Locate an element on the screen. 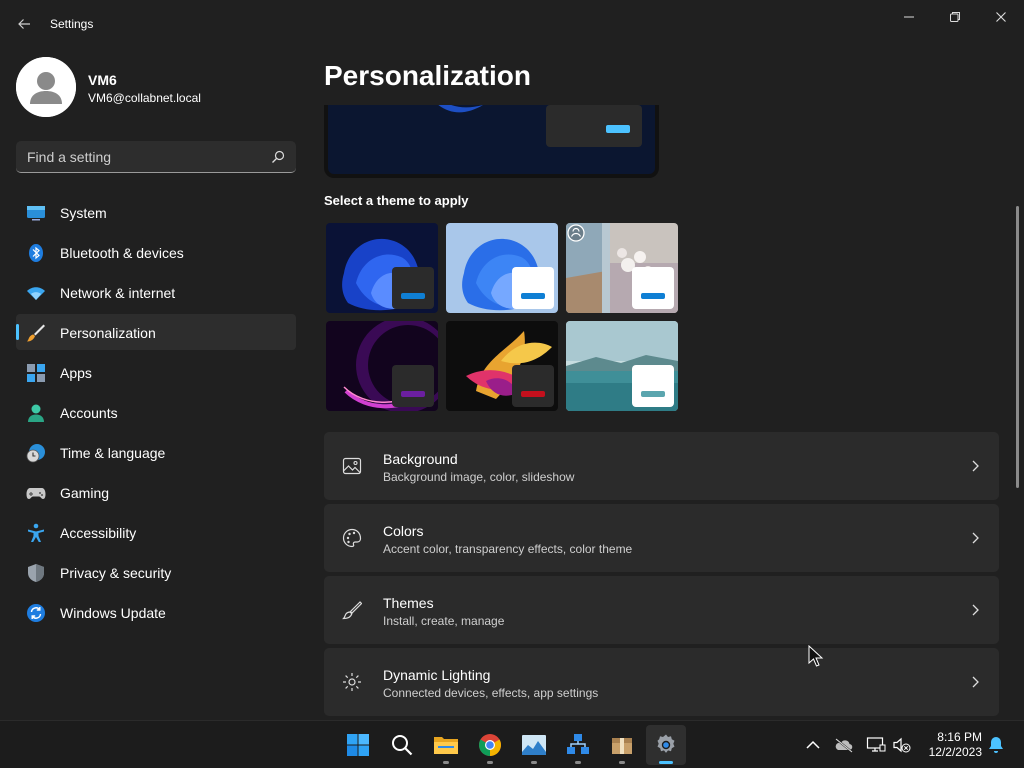  avatar is located at coordinates (46, 87).